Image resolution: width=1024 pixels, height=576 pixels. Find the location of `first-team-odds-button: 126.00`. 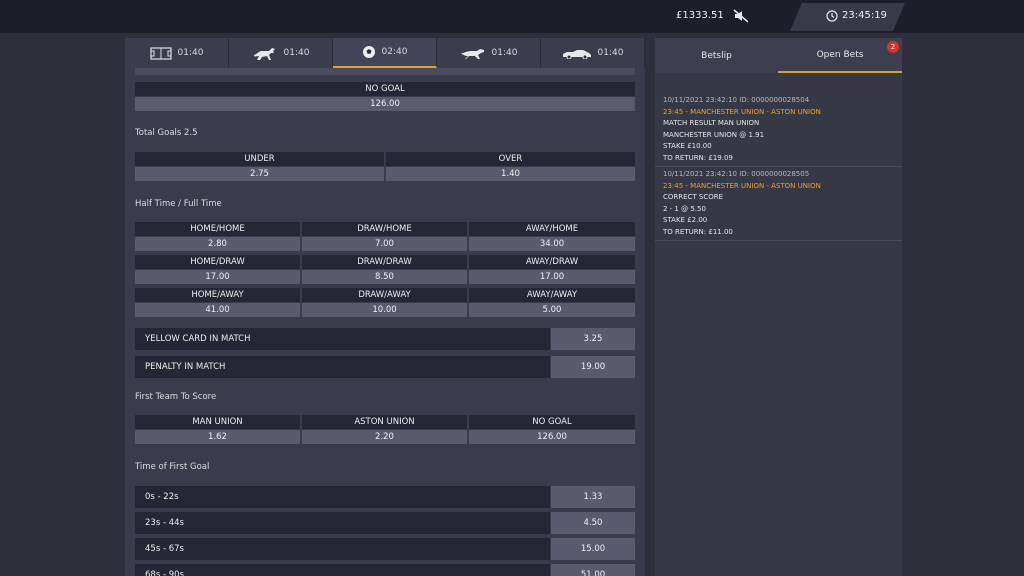

first-team-odds-button: 126.00 is located at coordinates (552, 437).